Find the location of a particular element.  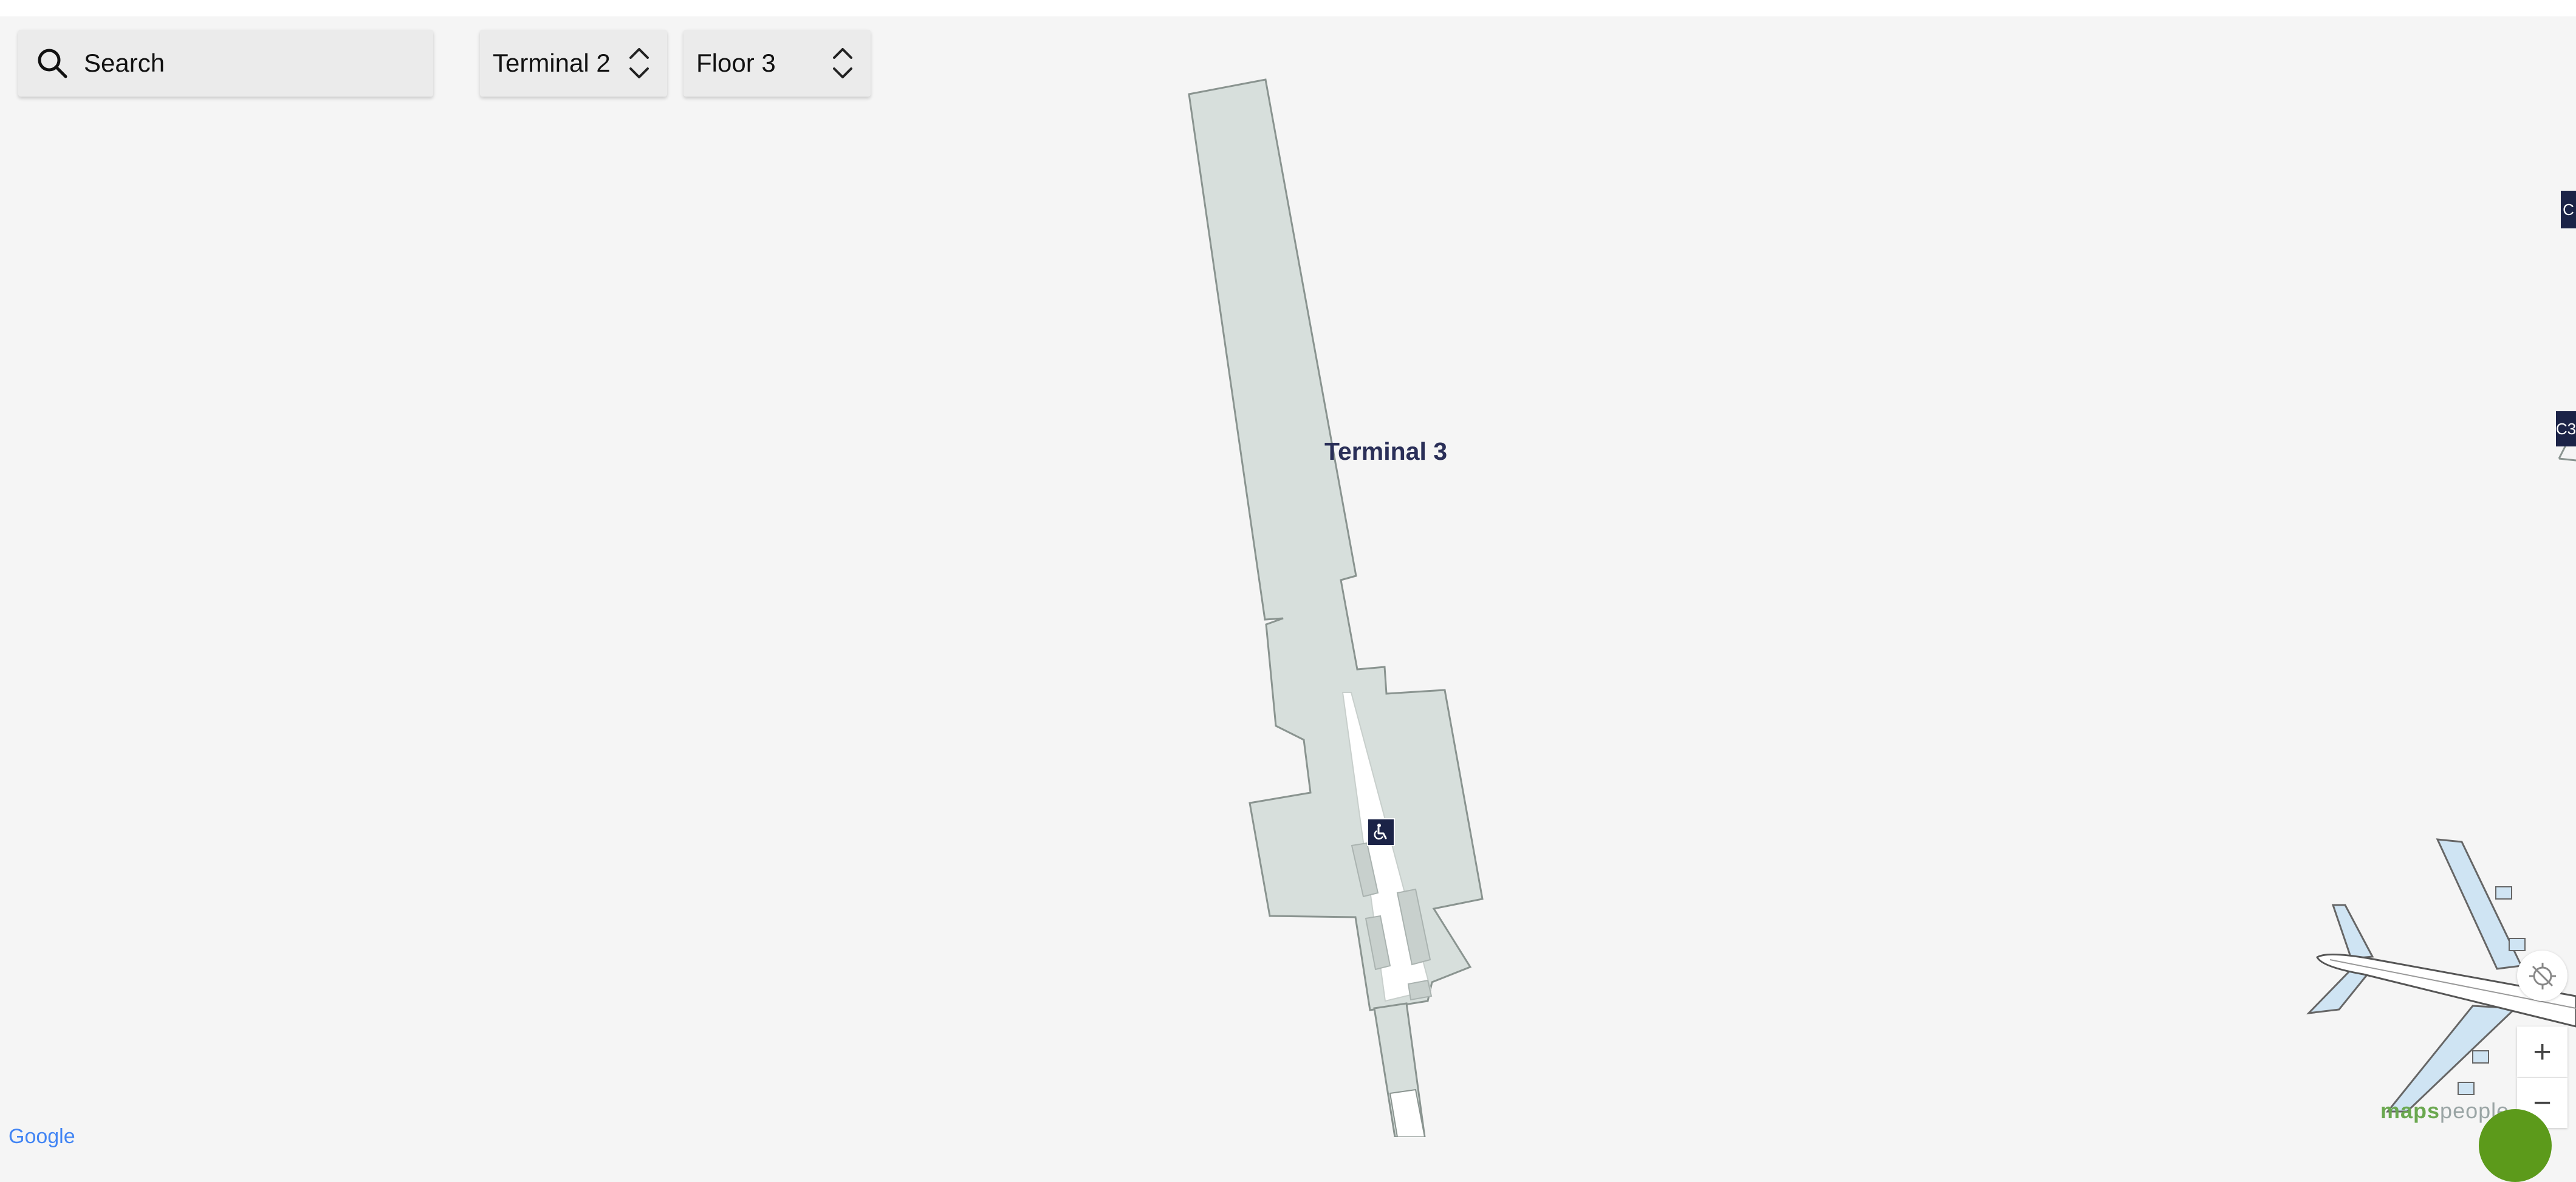

wheelchair-icon is located at coordinates (1380, 832).